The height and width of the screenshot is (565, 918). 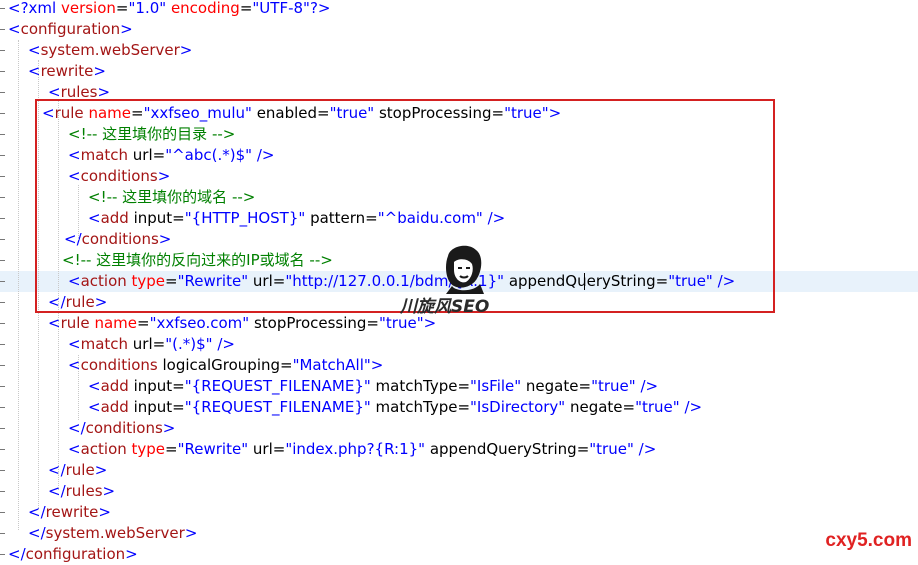 I want to click on token-text: stopProcessing=, so click(x=314, y=323).